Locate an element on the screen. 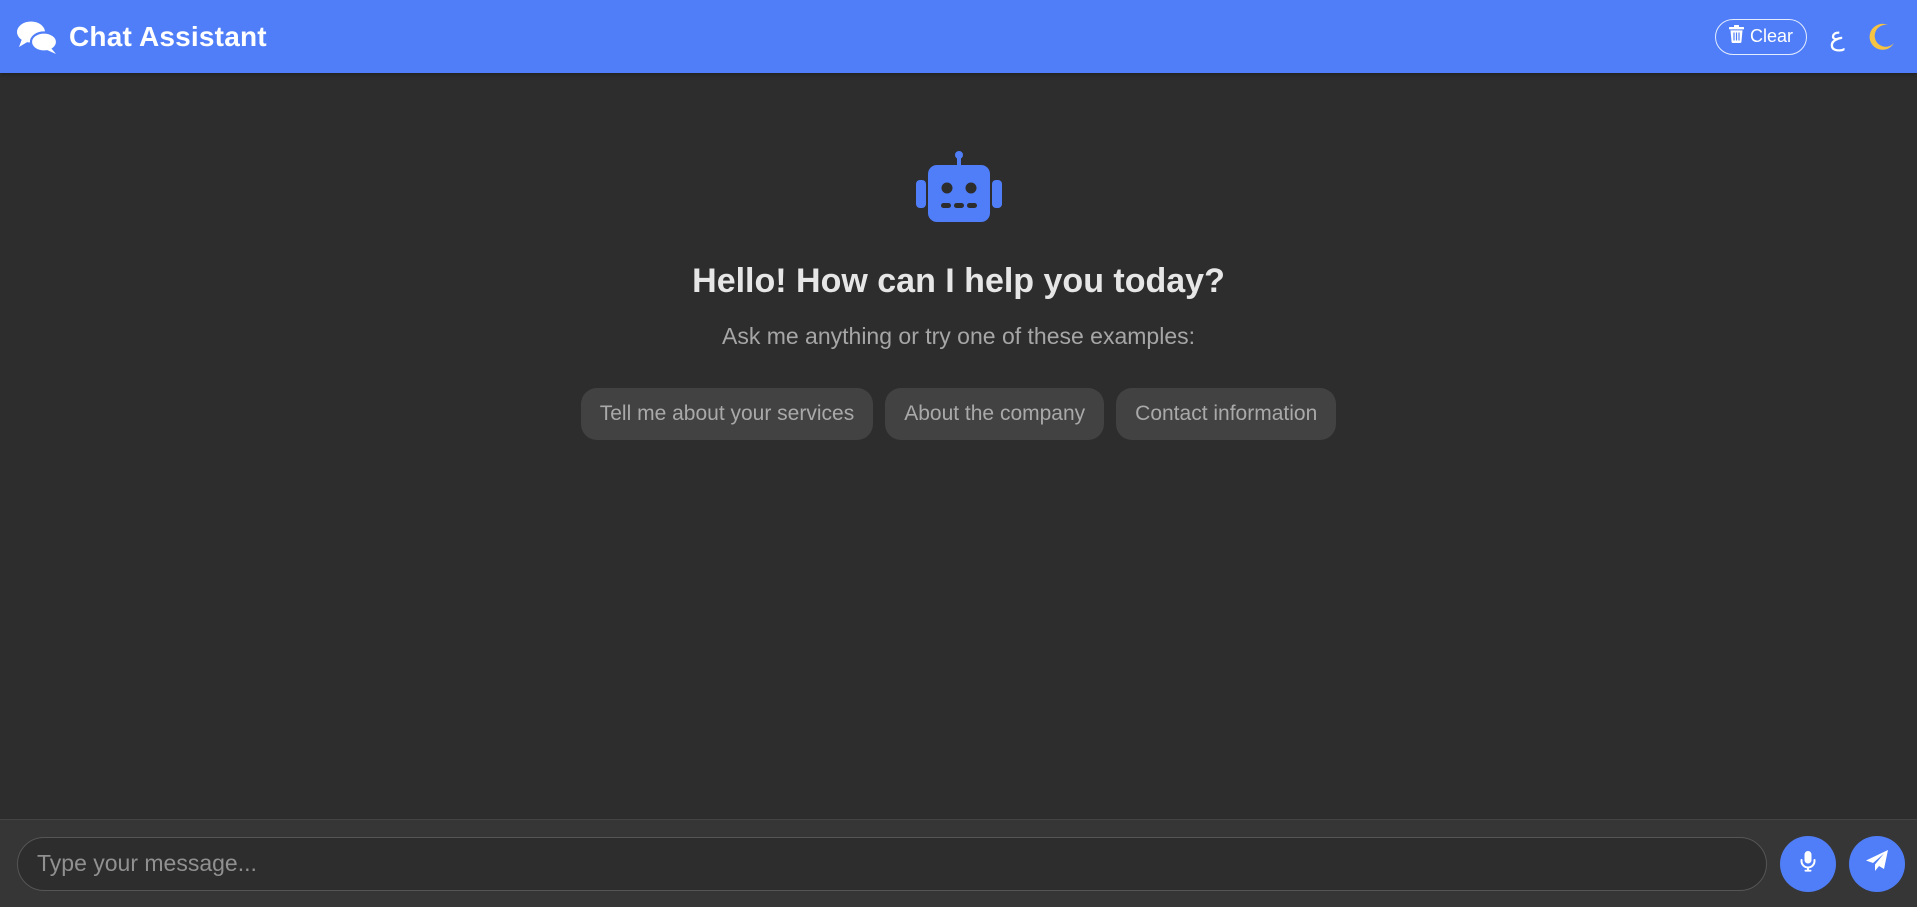  composer-bar is located at coordinates (958, 863).